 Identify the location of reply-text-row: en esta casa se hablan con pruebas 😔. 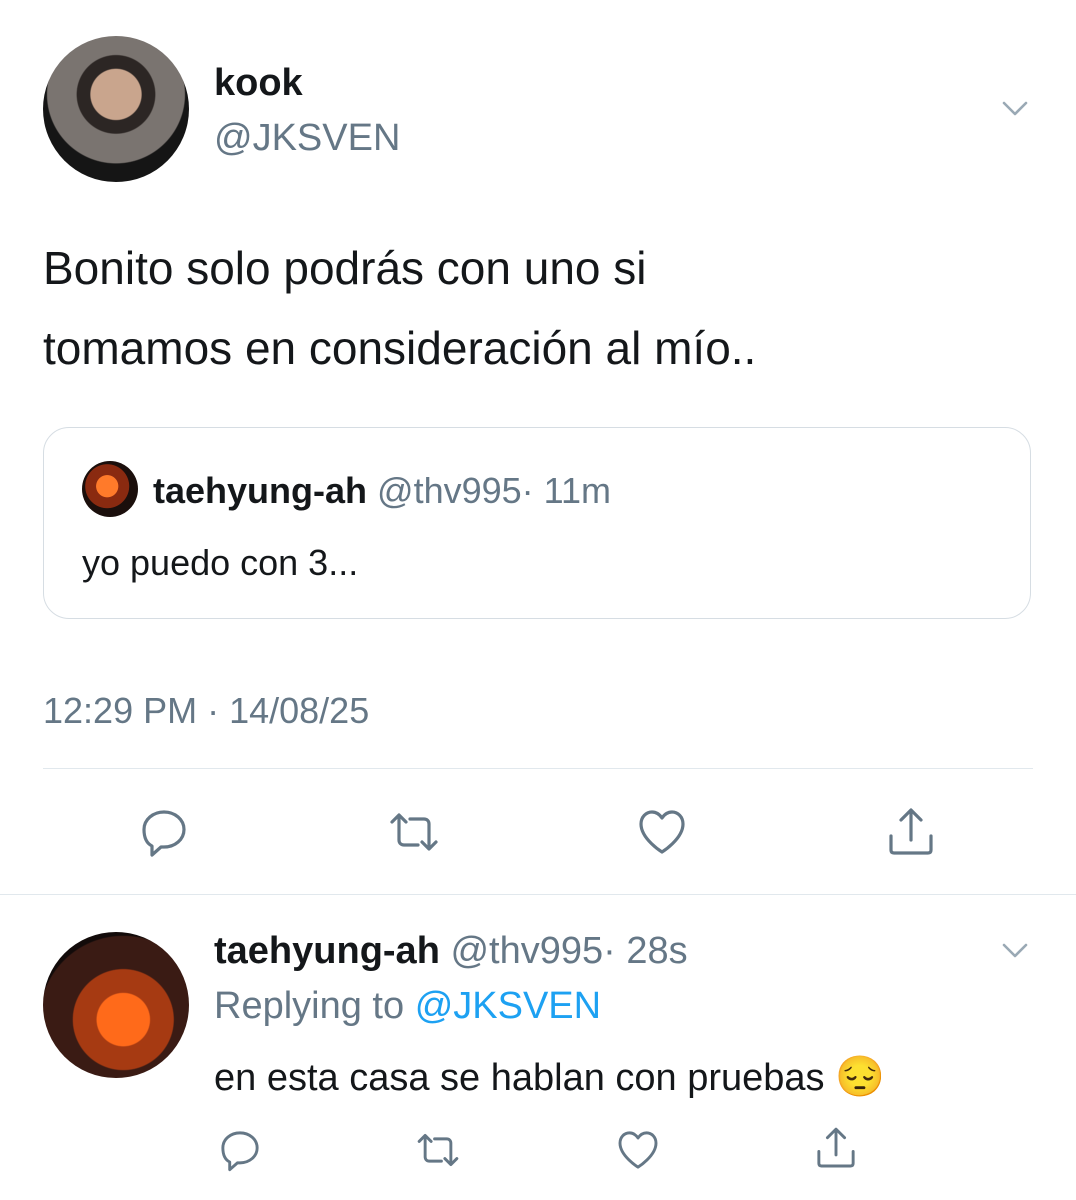
(549, 1076).